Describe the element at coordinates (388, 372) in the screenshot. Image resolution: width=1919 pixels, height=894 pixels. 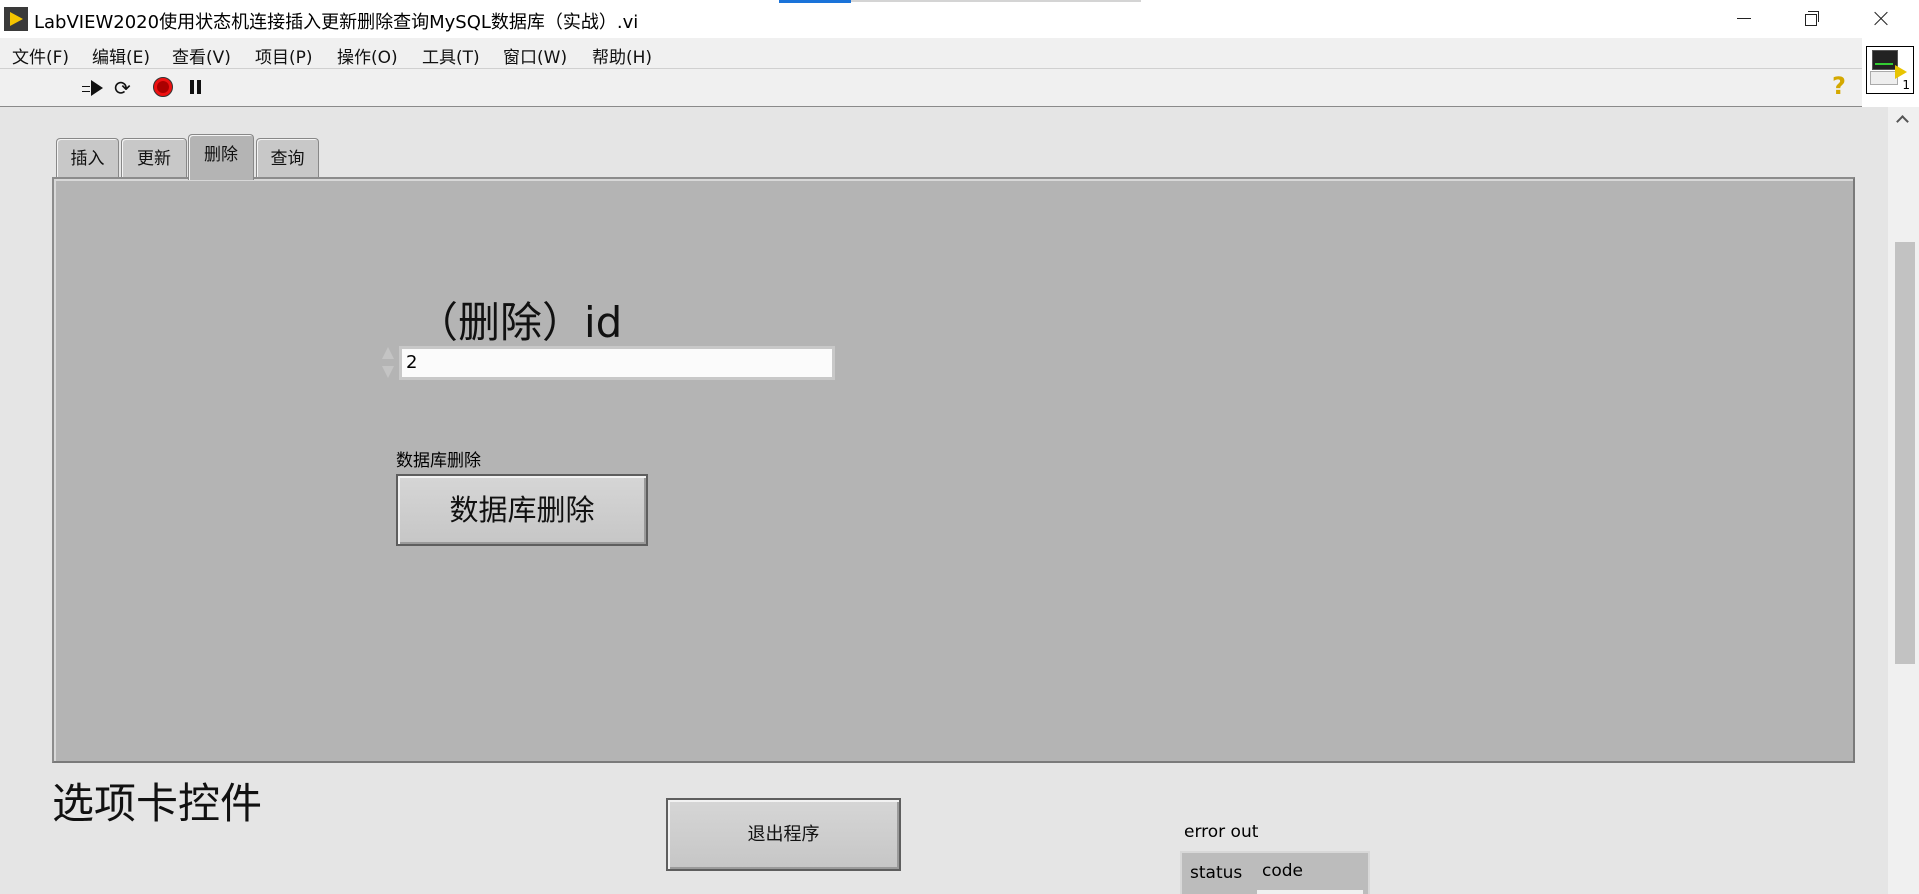
I see `decrement-arrow-icon` at that location.